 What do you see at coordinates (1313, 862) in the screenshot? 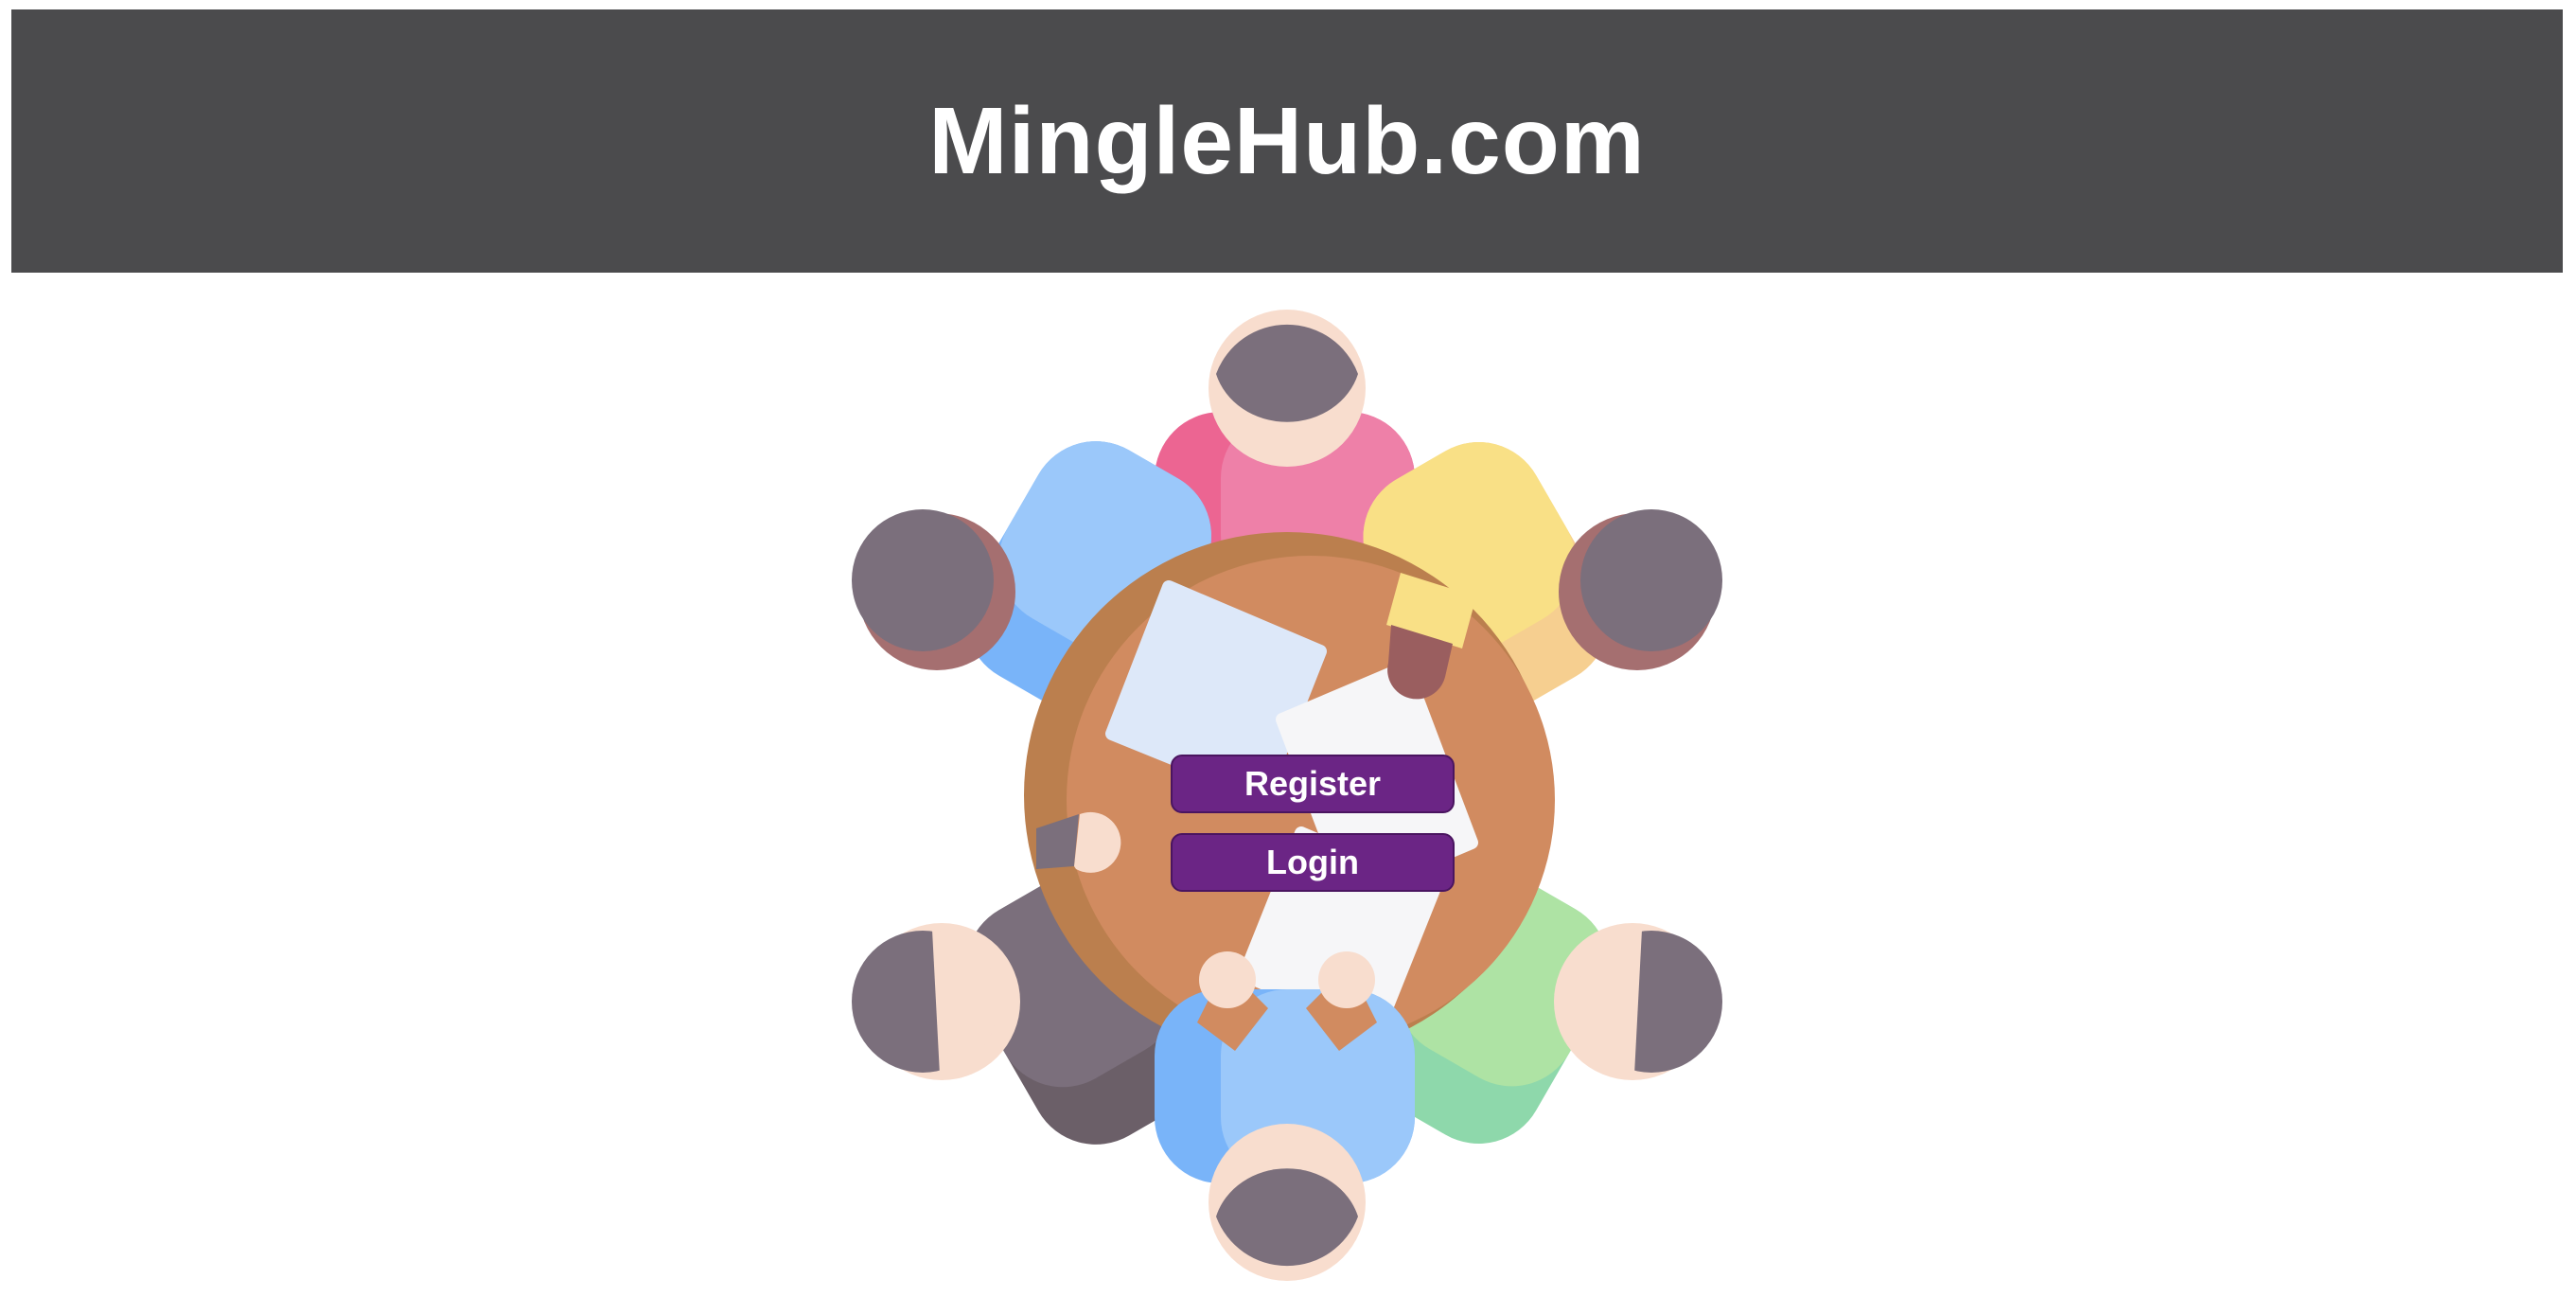
I see `login-button: Login` at bounding box center [1313, 862].